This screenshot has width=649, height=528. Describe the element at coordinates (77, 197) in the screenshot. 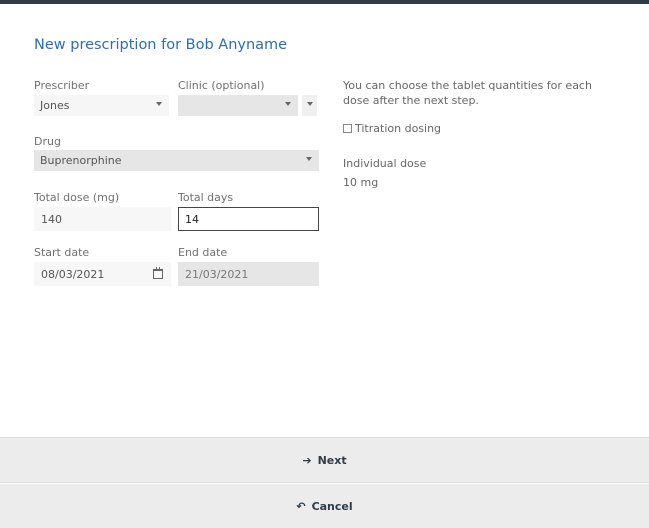

I see `total-dose-label: Total dose (mg)` at that location.